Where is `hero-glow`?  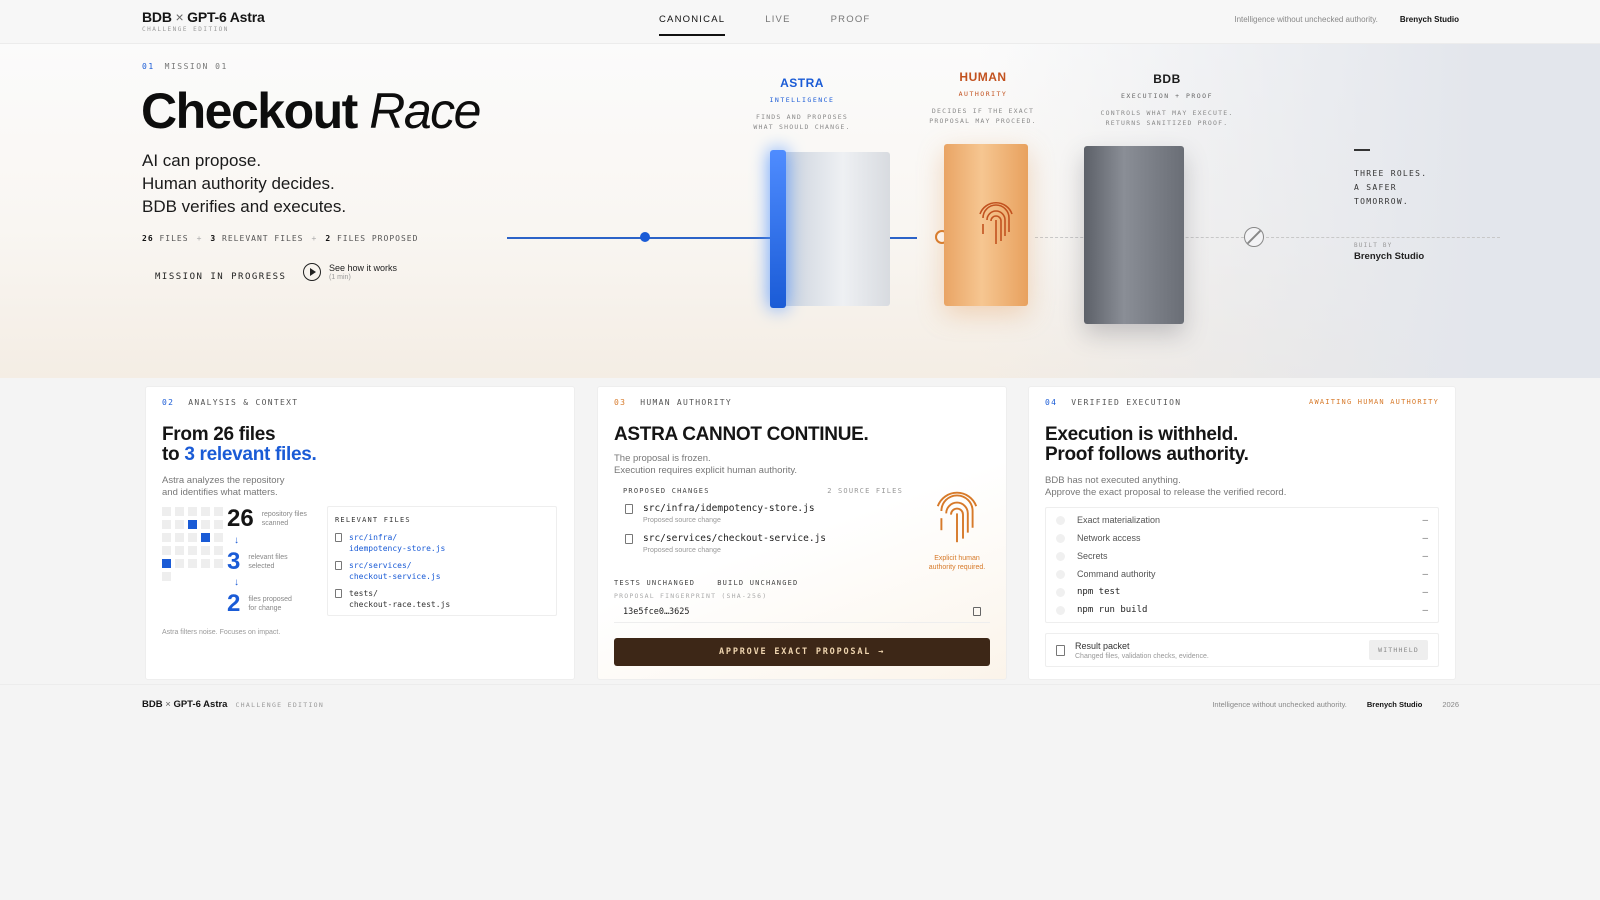 hero-glow is located at coordinates (1290, 211).